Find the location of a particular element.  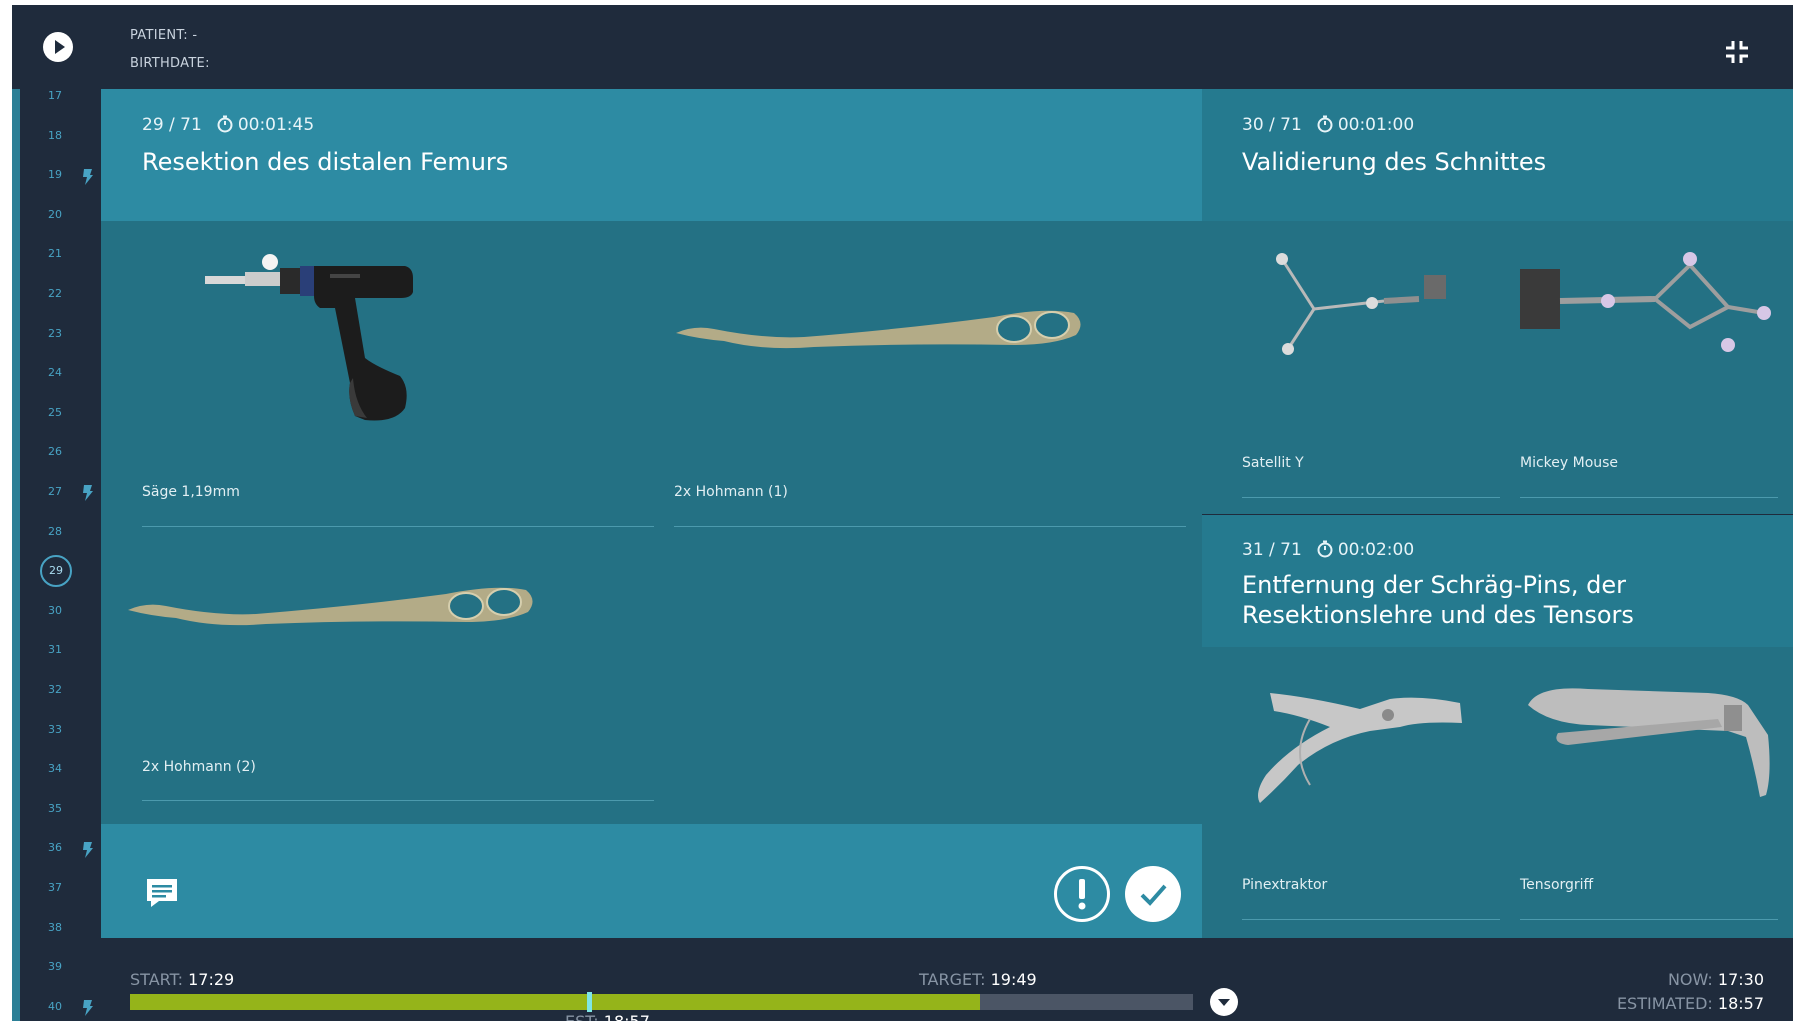

start-label: START: is located at coordinates (156, 979).